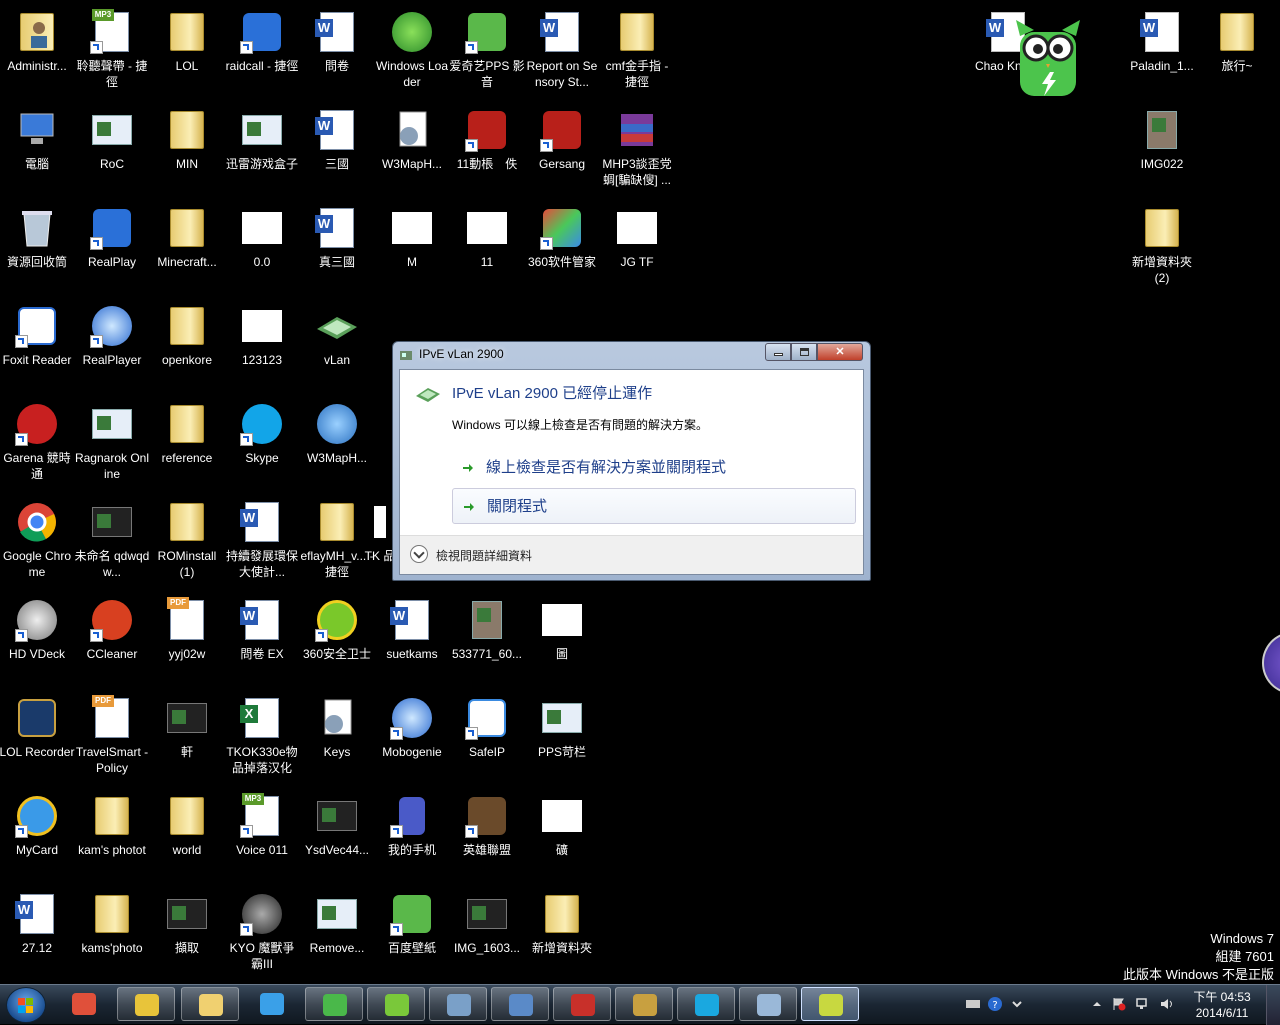 The width and height of the screenshot is (1280, 1025). I want to click on desktop-icon: Ragnarok Online, so click(112, 441).